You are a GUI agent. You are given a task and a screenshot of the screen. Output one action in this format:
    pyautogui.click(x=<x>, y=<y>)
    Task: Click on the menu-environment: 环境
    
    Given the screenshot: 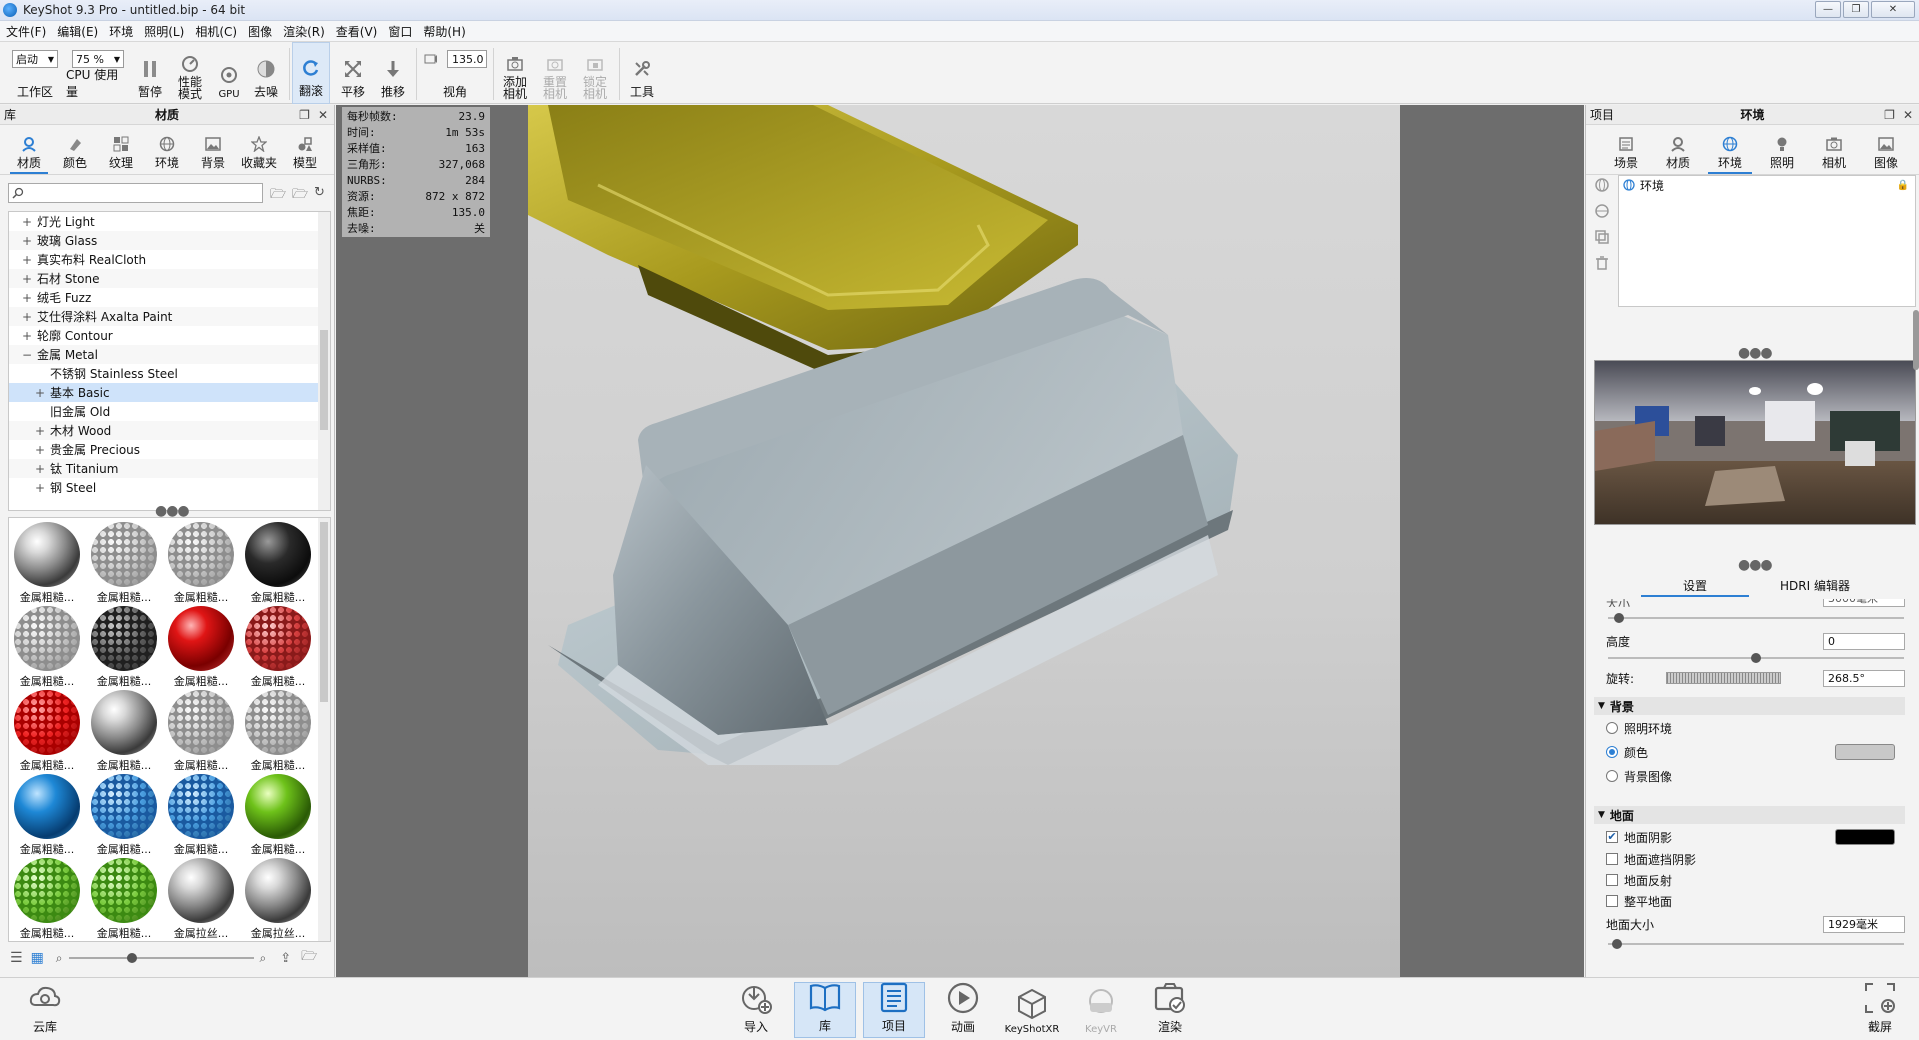 What is the action you would take?
    pyautogui.click(x=121, y=31)
    